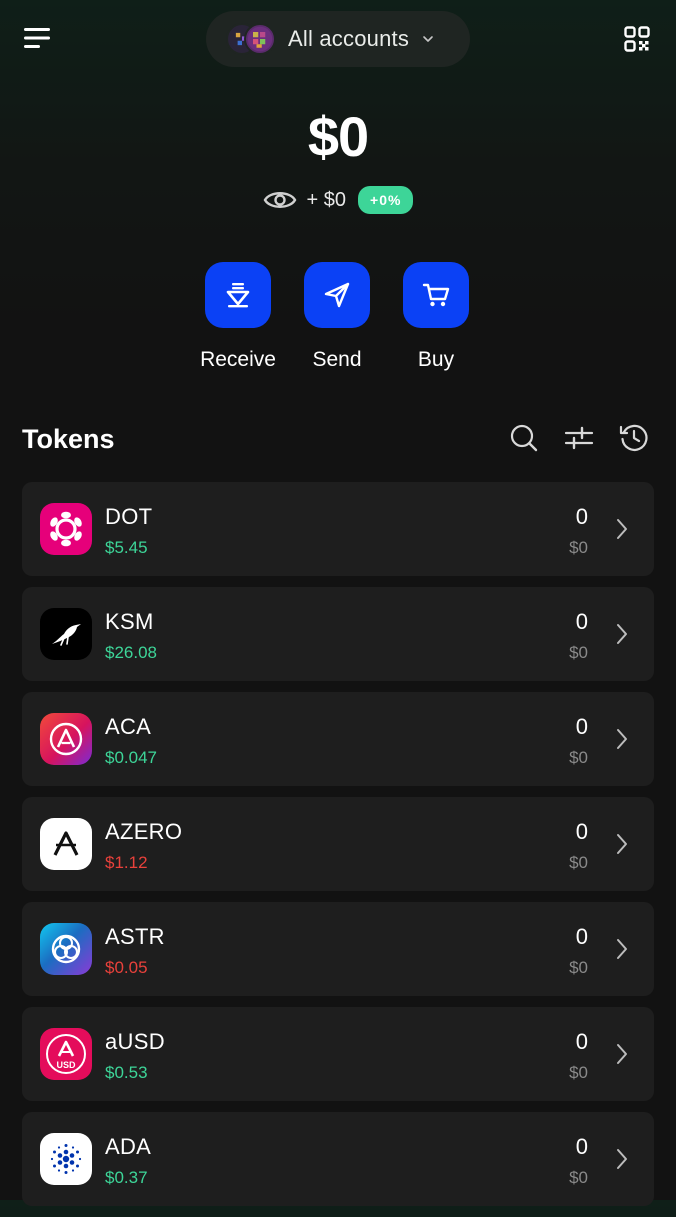  What do you see at coordinates (337, 359) in the screenshot?
I see `send-label: Send` at bounding box center [337, 359].